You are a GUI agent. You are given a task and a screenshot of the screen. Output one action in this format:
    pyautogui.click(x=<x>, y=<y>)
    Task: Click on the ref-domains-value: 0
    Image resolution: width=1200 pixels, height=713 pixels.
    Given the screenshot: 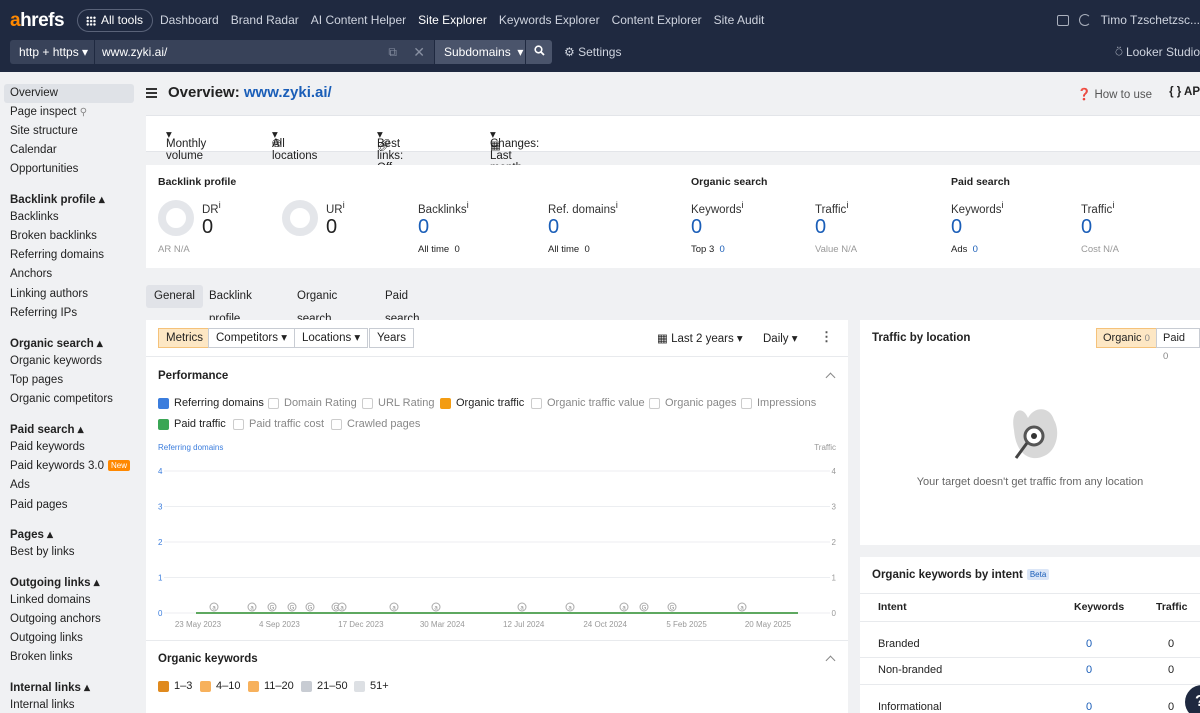 What is the action you would take?
    pyautogui.click(x=553, y=227)
    